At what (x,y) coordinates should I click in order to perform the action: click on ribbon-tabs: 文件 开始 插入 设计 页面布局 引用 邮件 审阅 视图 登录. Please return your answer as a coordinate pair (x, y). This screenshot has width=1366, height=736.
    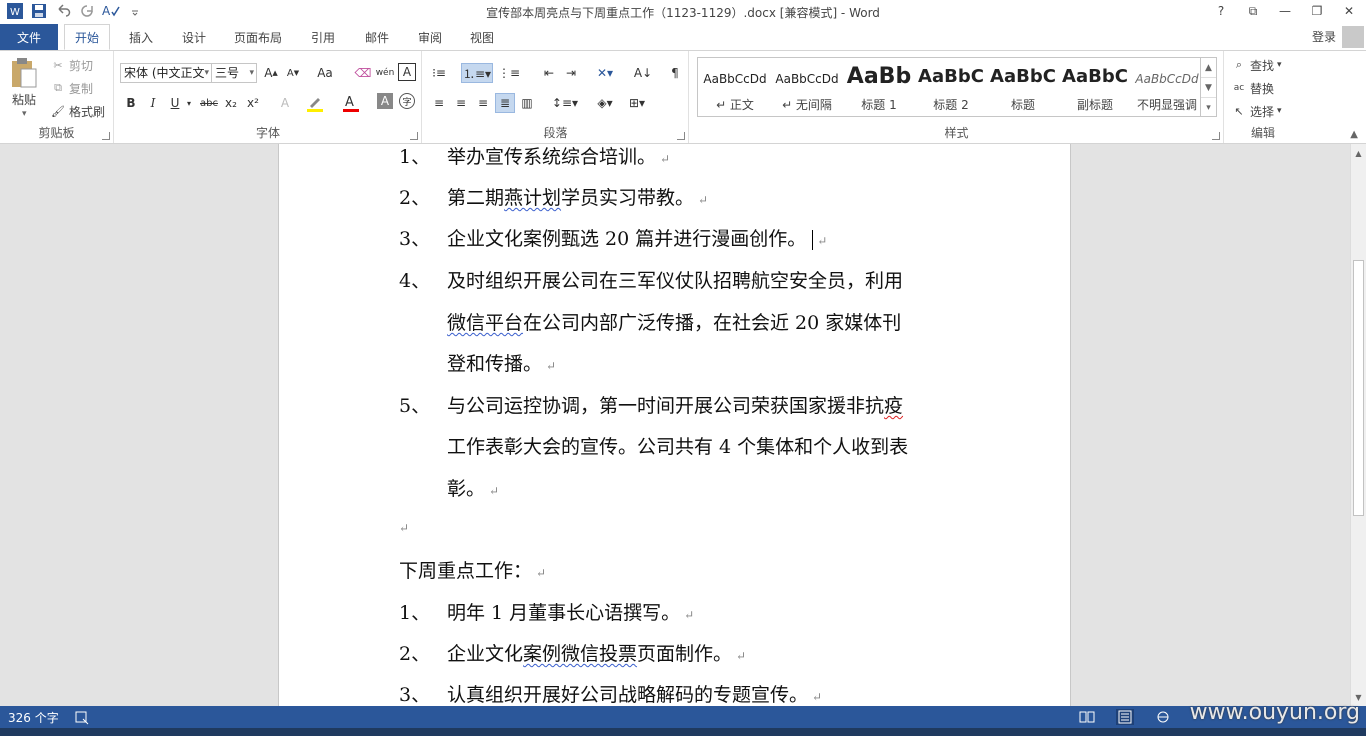
    Looking at the image, I should click on (683, 37).